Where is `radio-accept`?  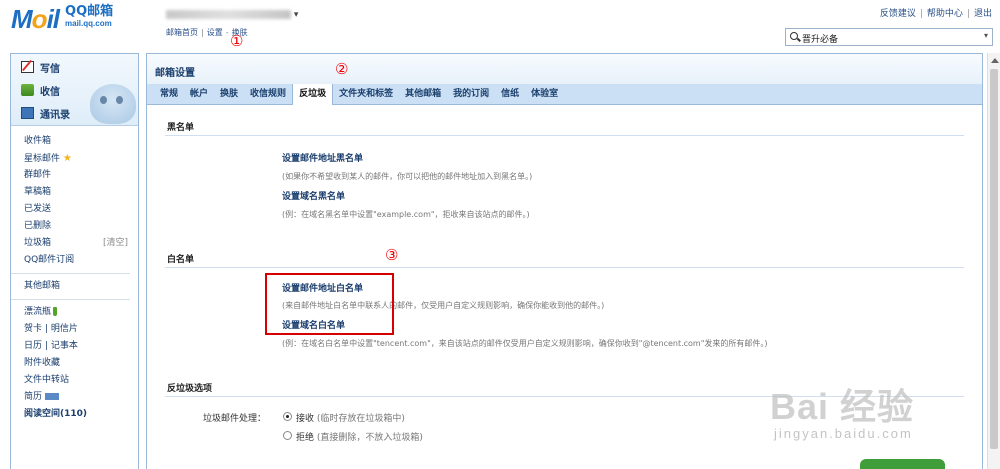
radio-accept is located at coordinates (287, 416).